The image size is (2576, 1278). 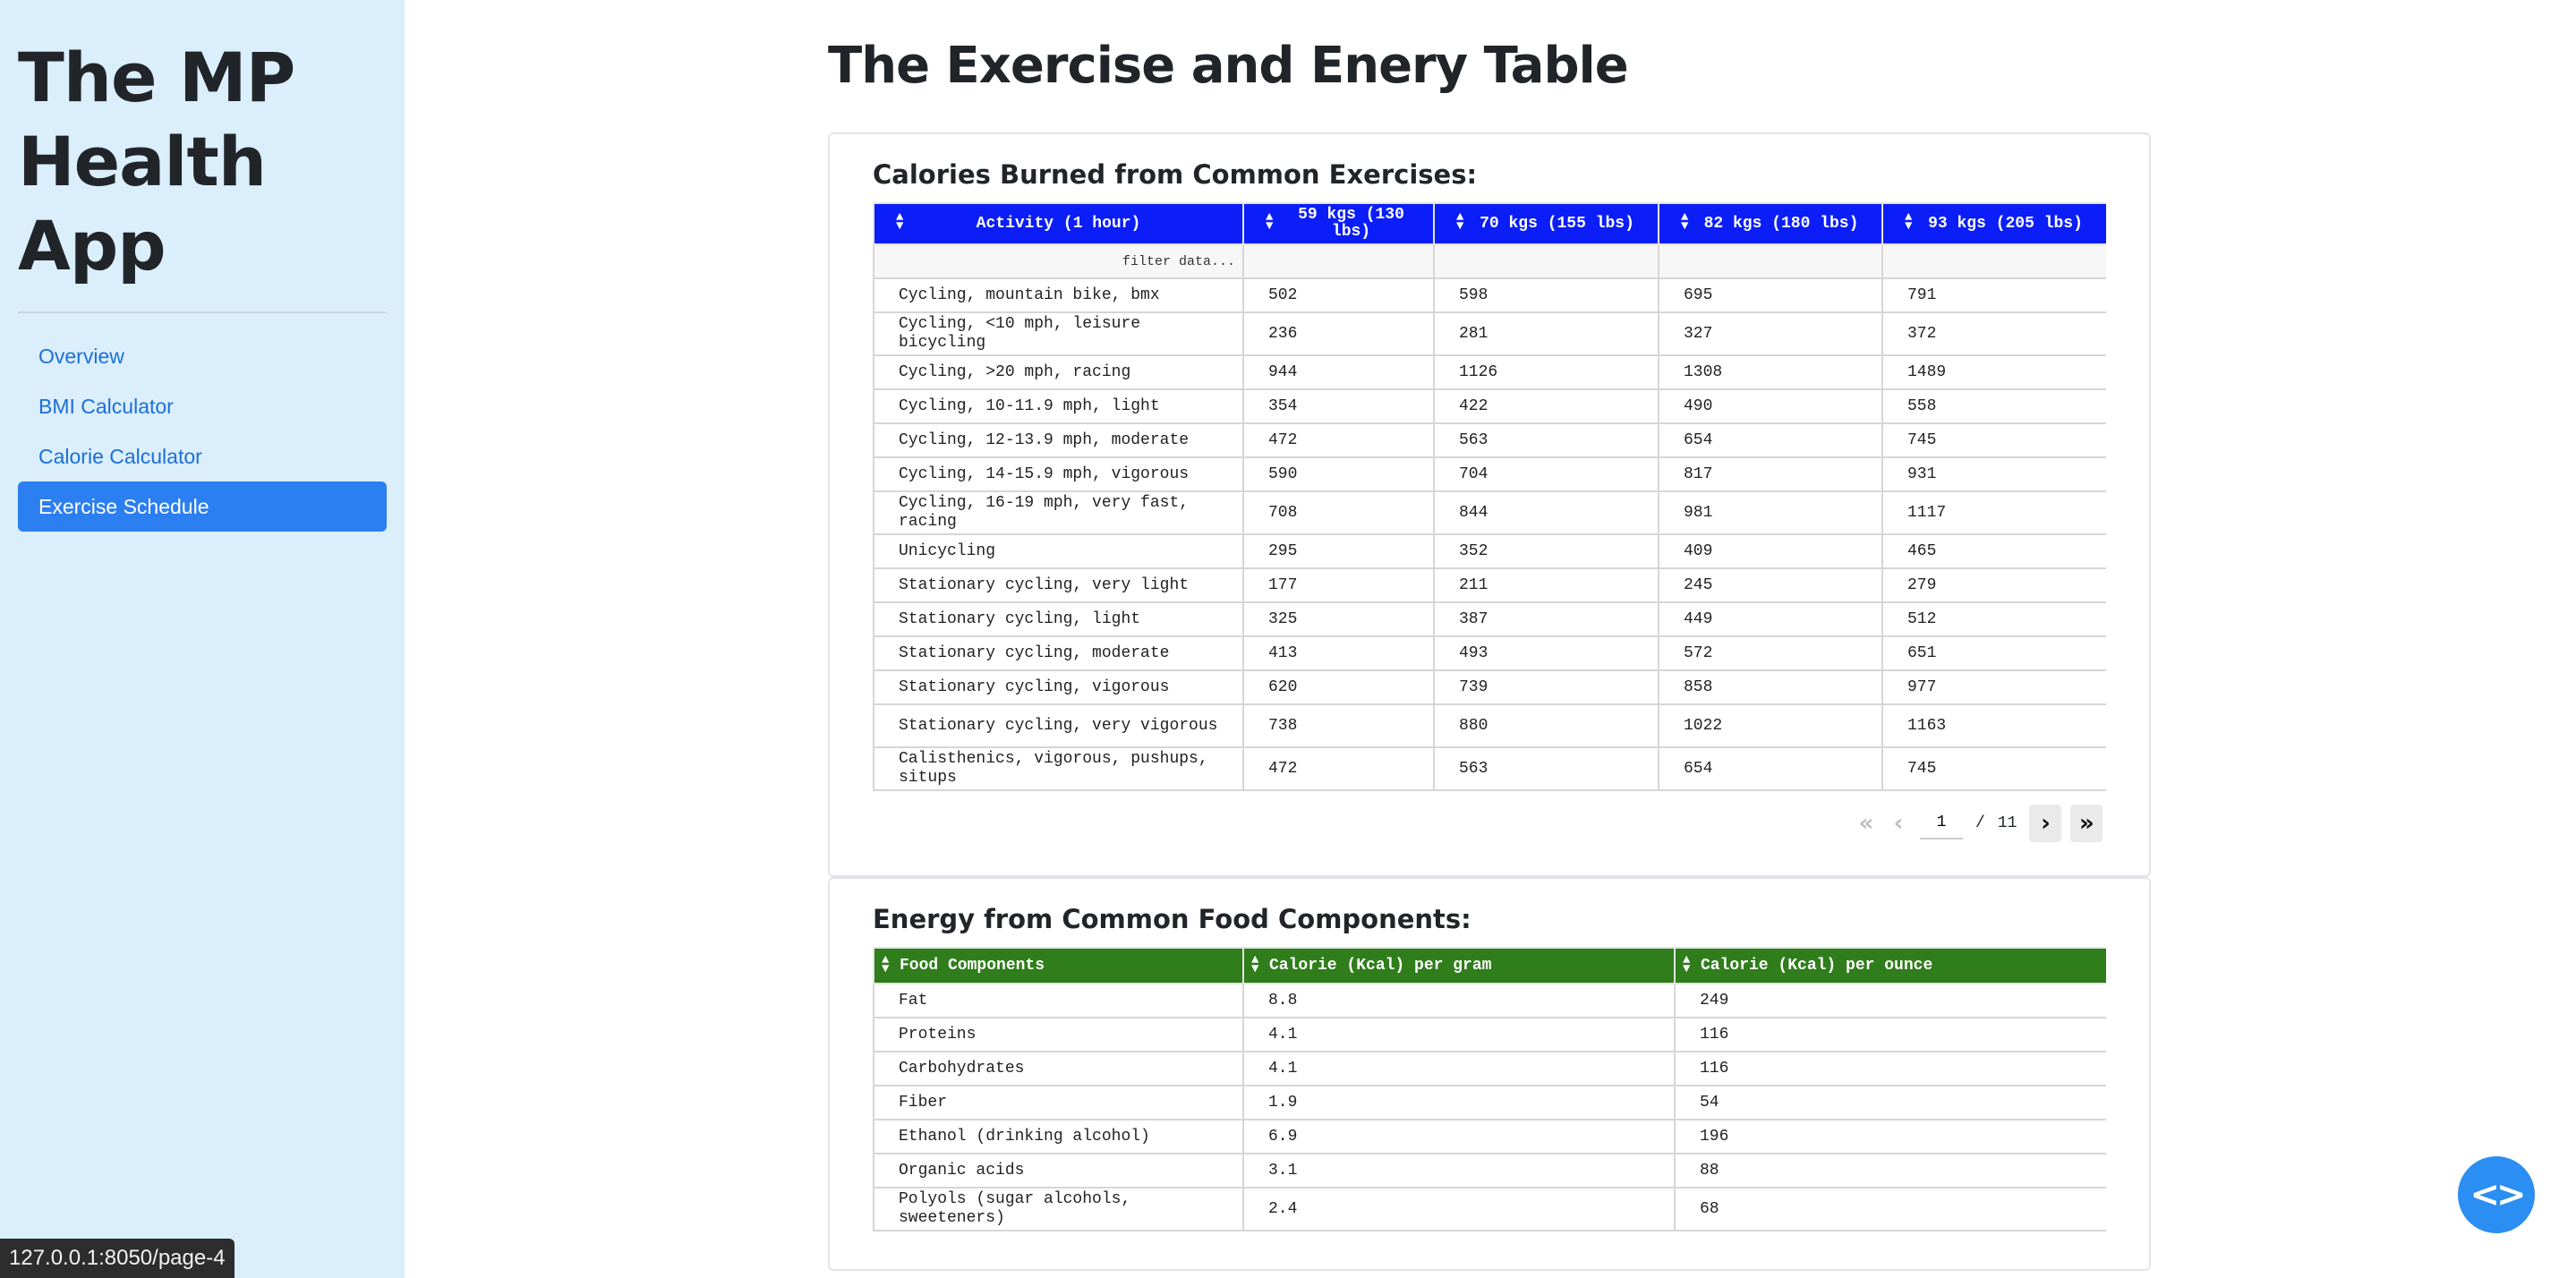 What do you see at coordinates (1941, 823) in the screenshot?
I see `page-number-input` at bounding box center [1941, 823].